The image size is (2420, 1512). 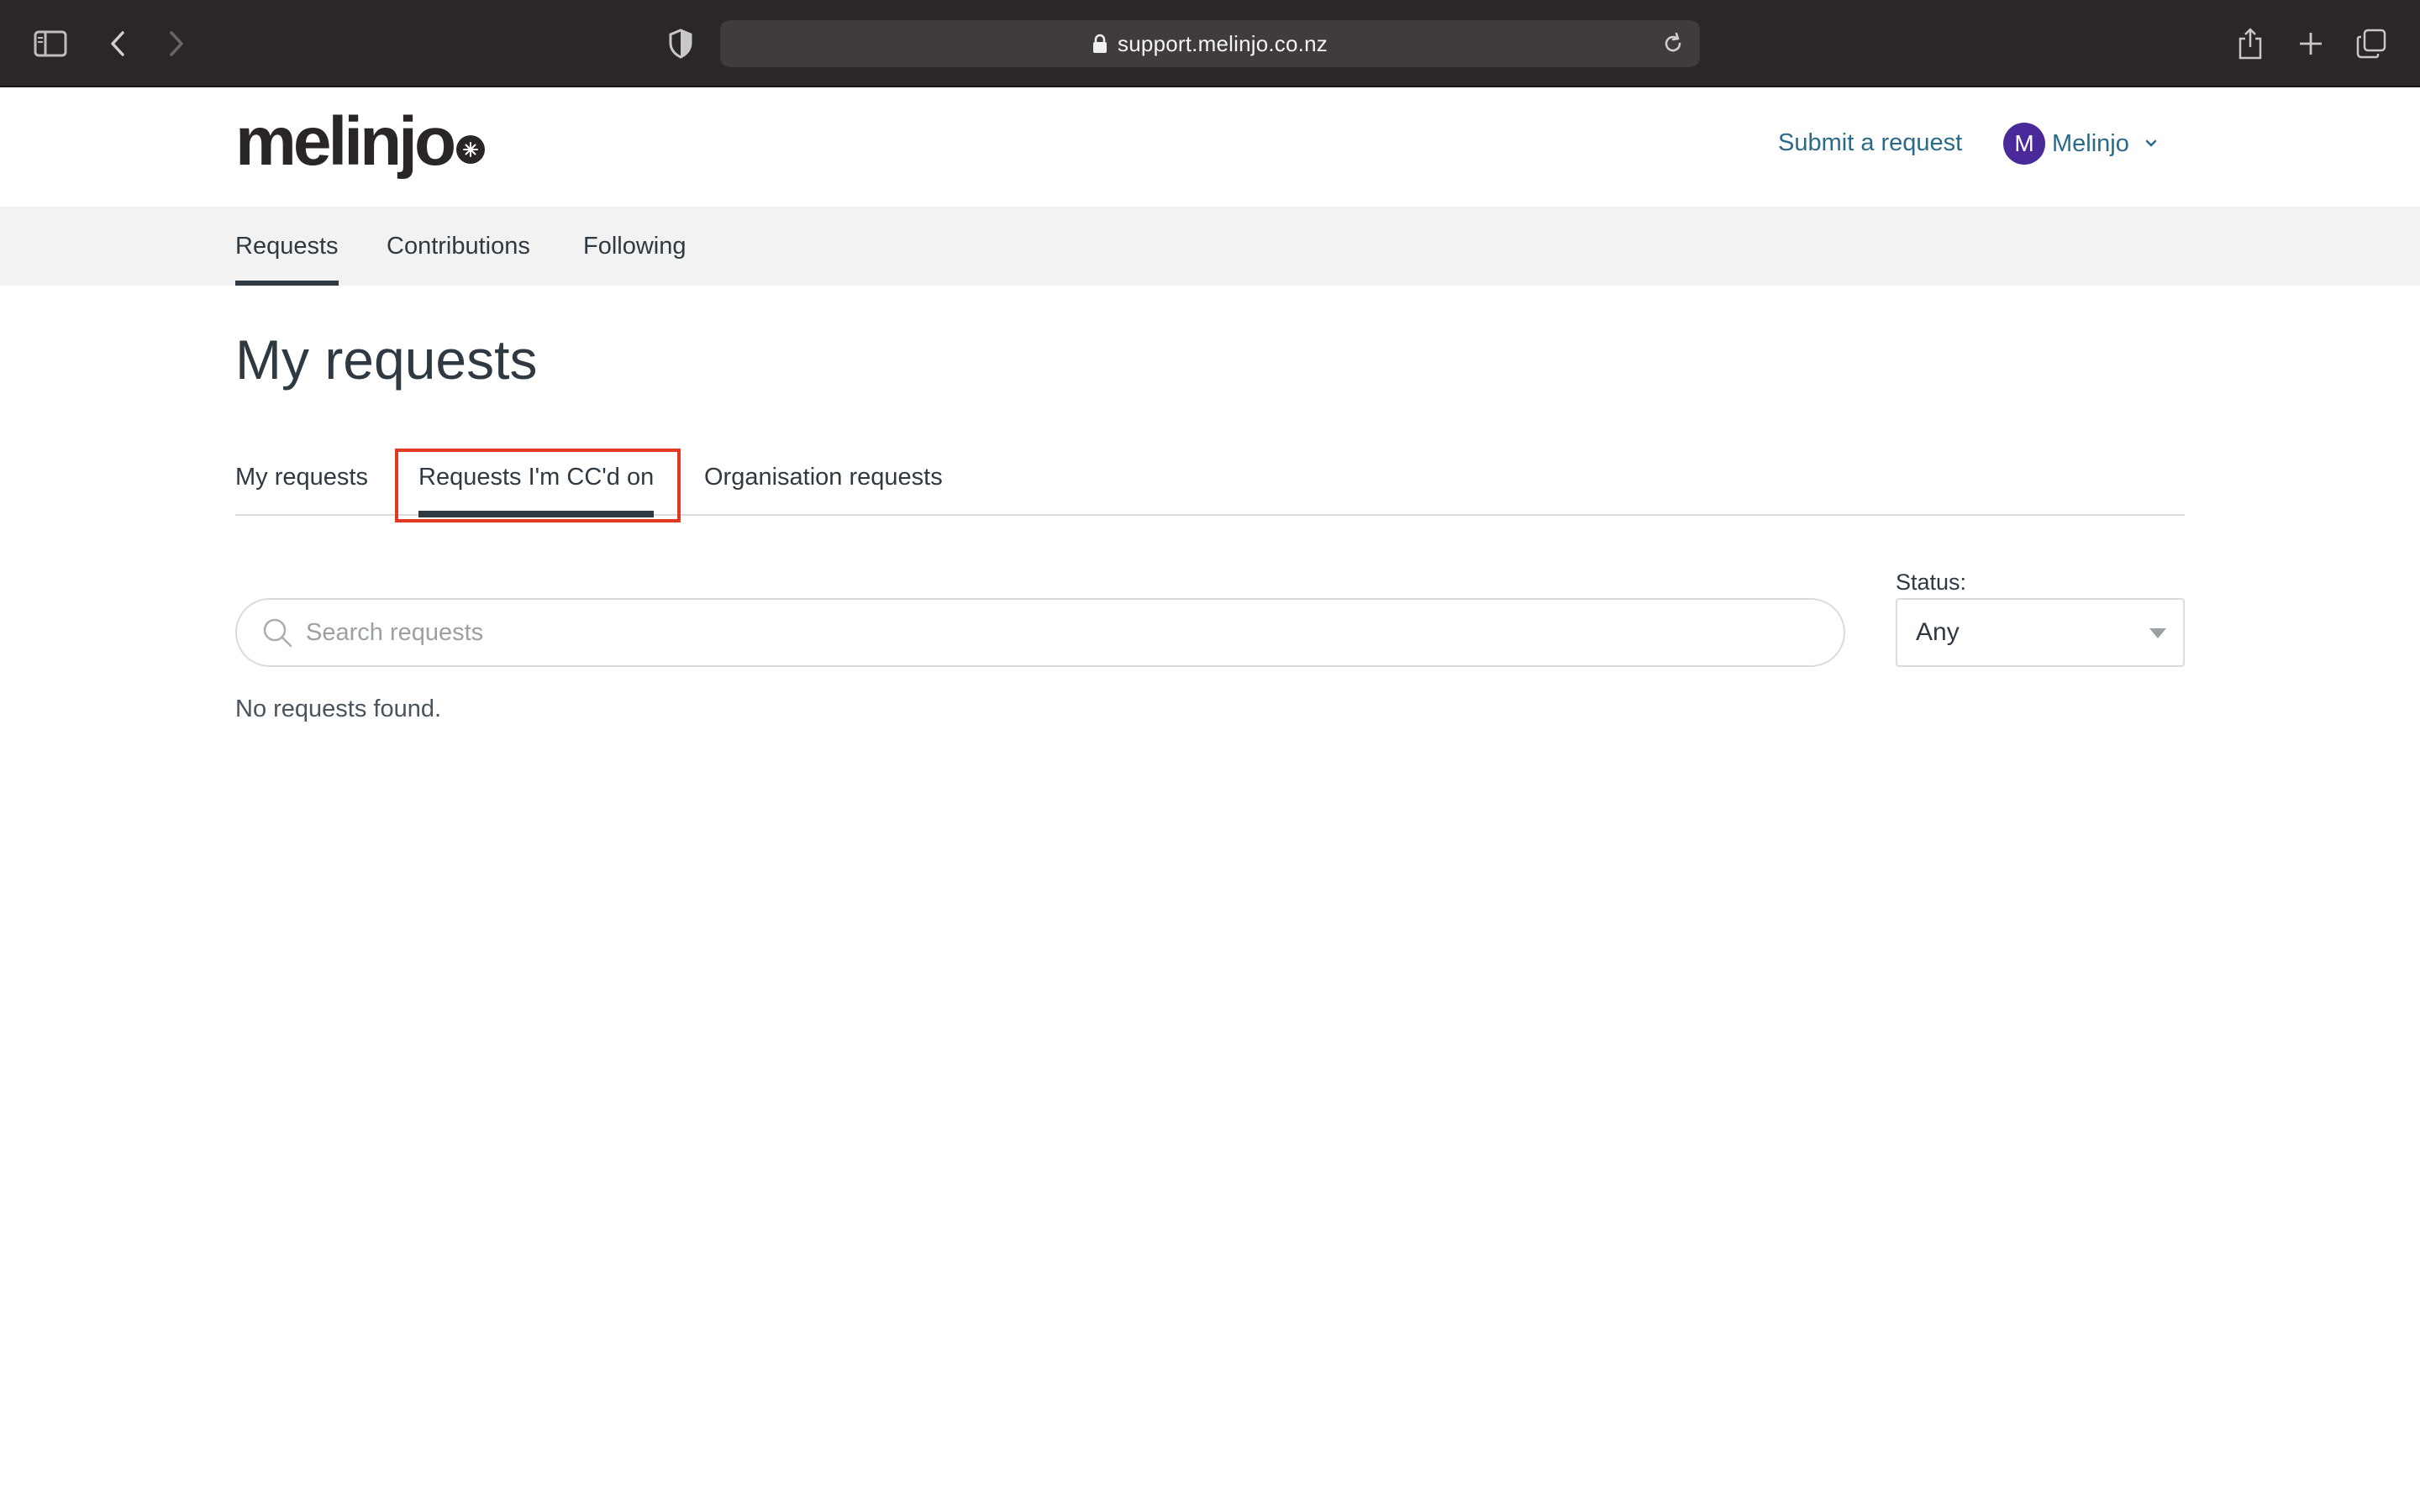 What do you see at coordinates (458, 246) in the screenshot?
I see `subnav-item-contributions: Contributions` at bounding box center [458, 246].